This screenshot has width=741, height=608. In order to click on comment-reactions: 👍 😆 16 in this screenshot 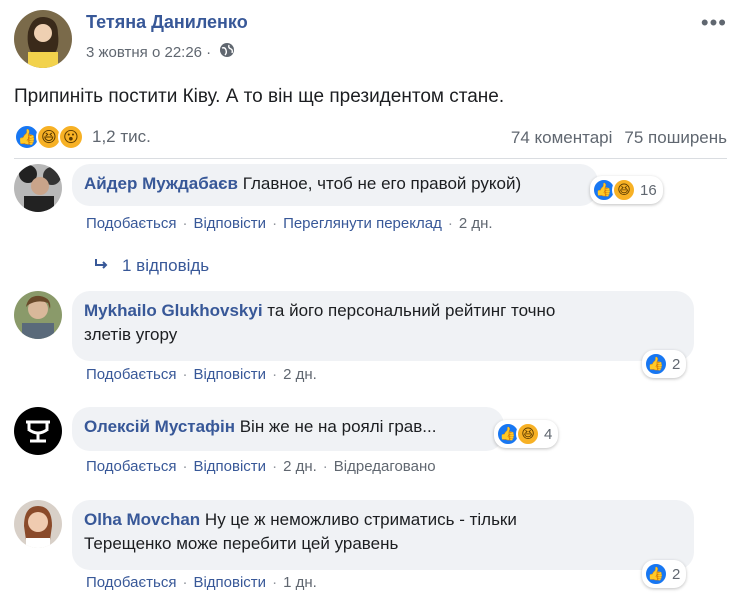, I will do `click(626, 190)`.